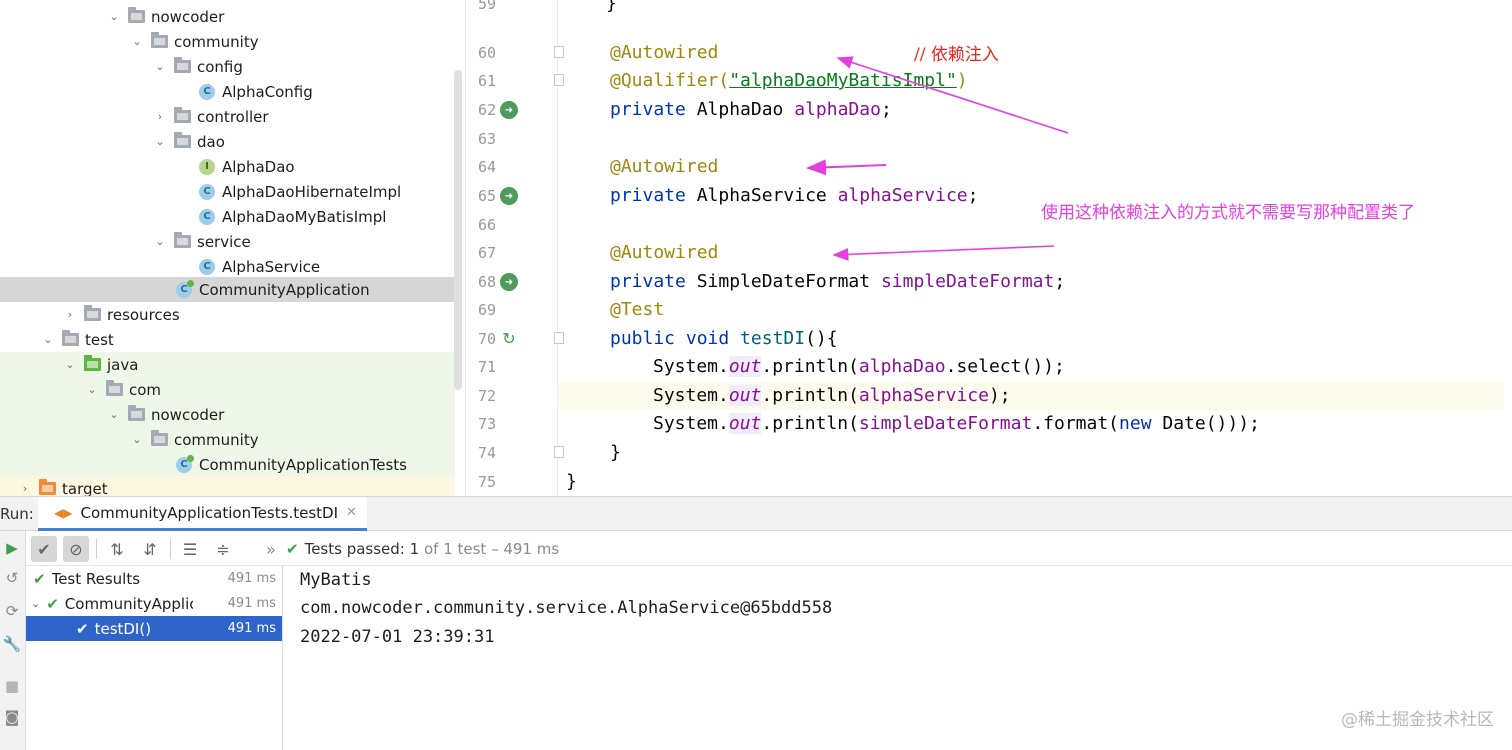 The height and width of the screenshot is (750, 1512). What do you see at coordinates (44, 549) in the screenshot?
I see `show-passed-button: ✔` at bounding box center [44, 549].